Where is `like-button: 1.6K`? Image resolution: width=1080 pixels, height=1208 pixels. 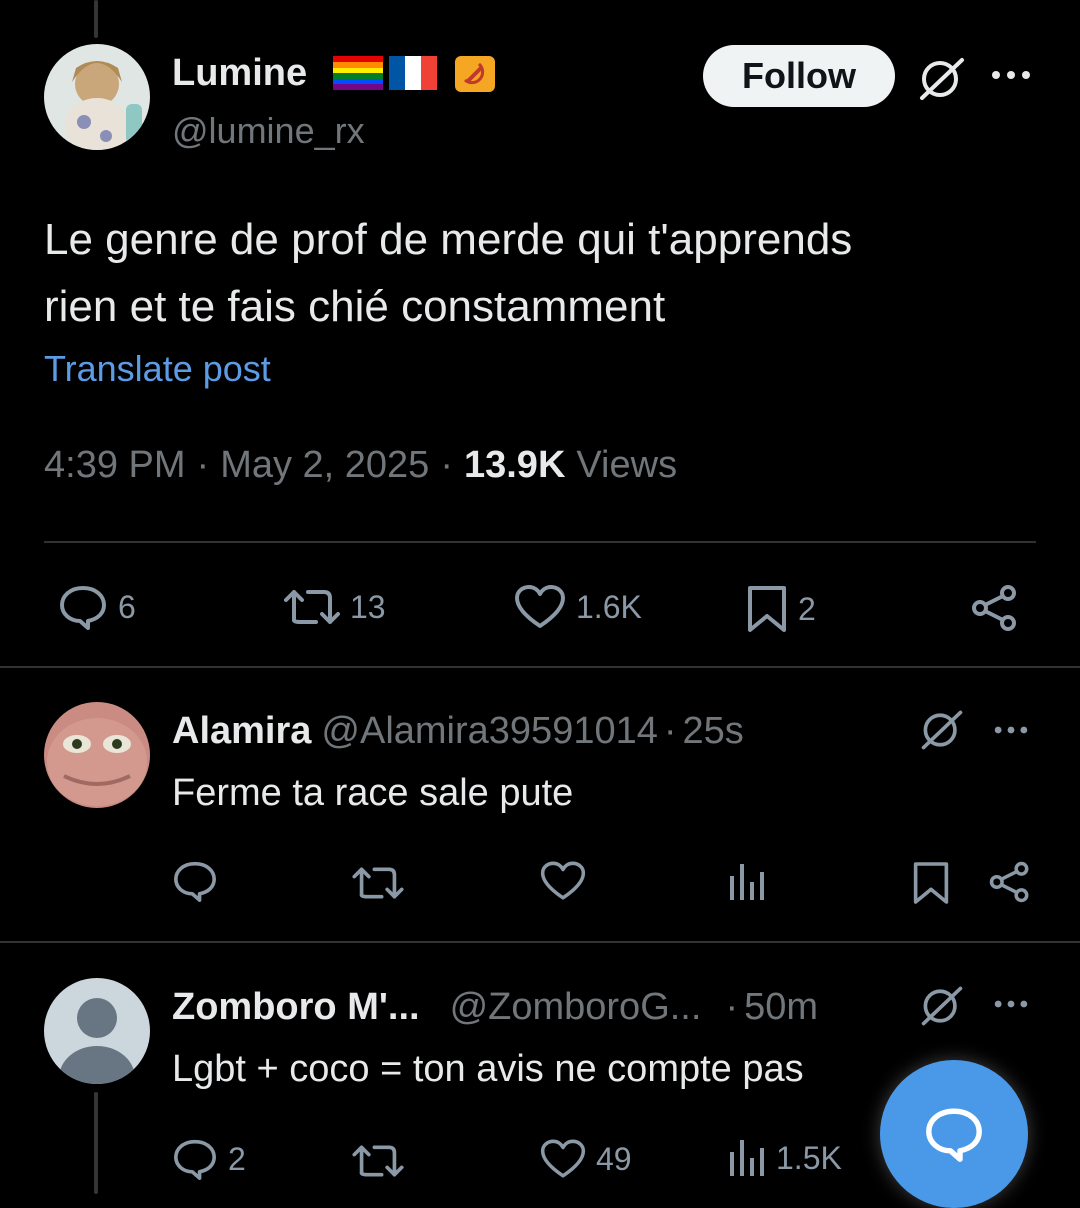 like-button: 1.6K is located at coordinates (578, 607).